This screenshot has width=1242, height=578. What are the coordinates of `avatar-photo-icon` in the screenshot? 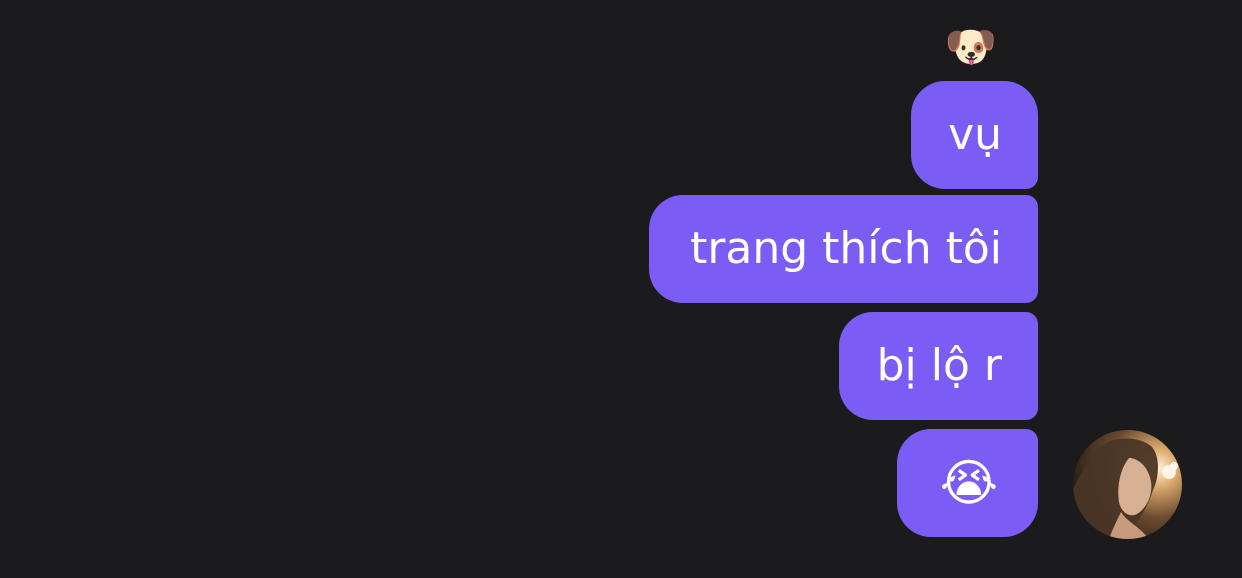 It's located at (1125, 488).